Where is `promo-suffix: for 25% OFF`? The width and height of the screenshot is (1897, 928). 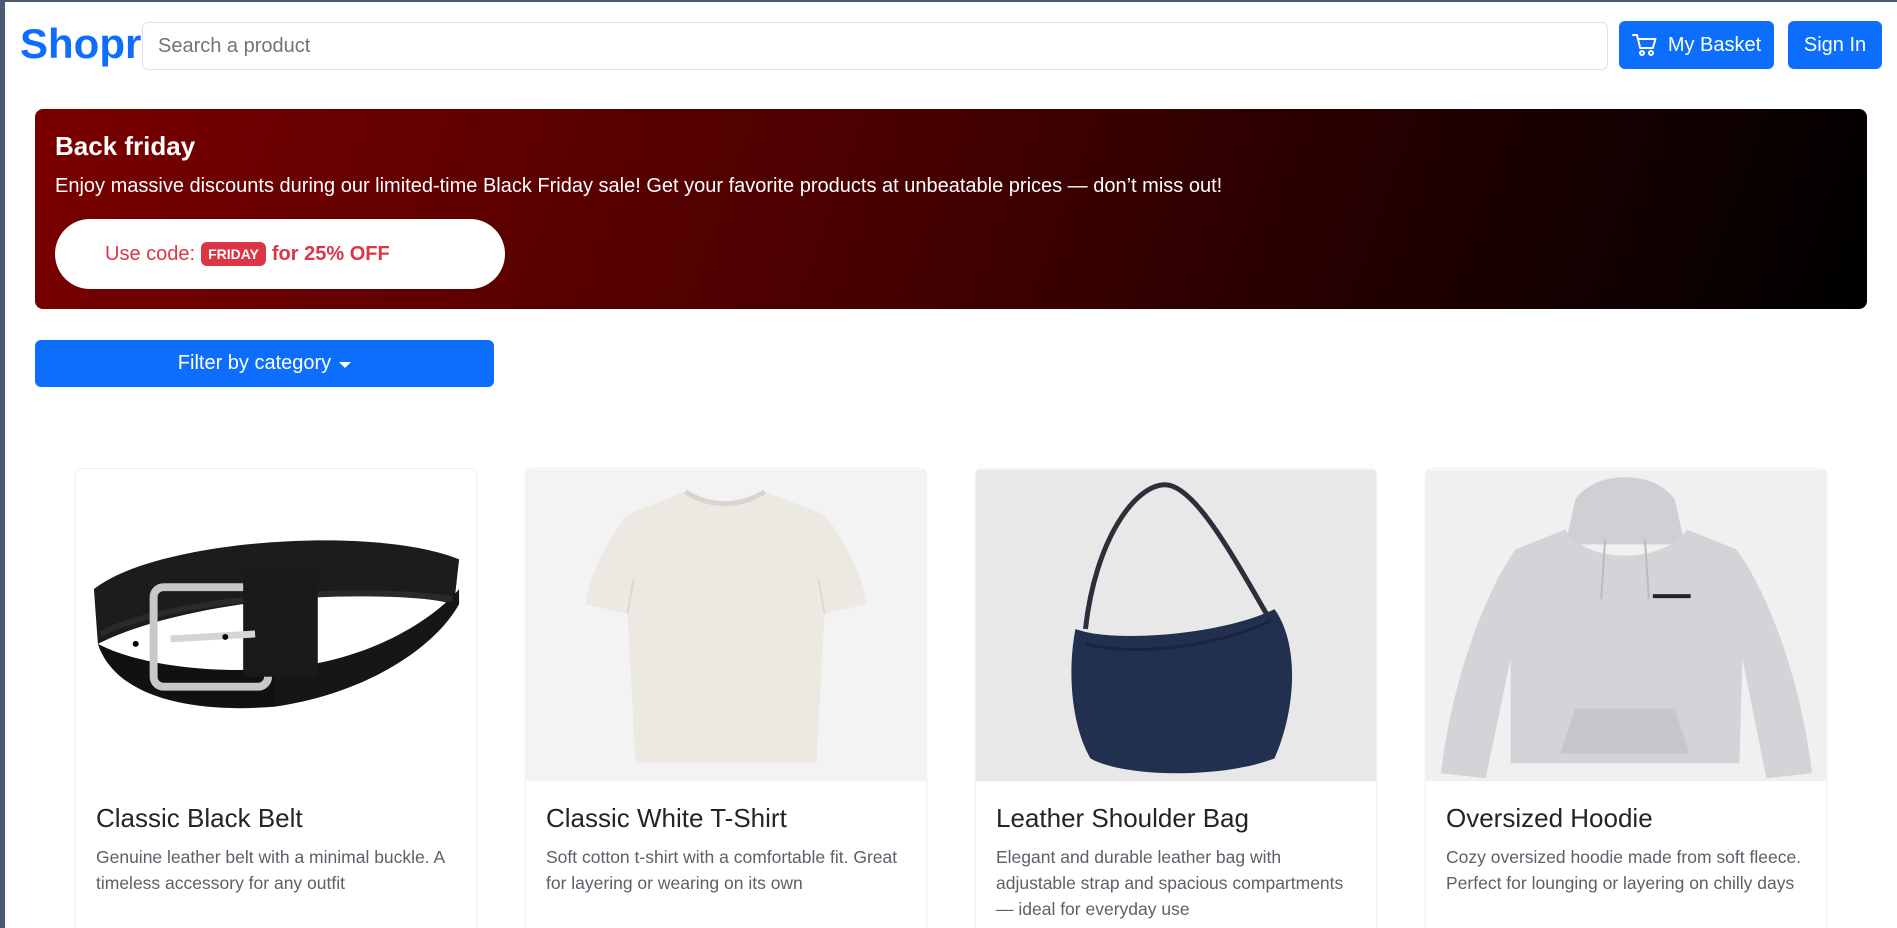
promo-suffix: for 25% OFF is located at coordinates (330, 253).